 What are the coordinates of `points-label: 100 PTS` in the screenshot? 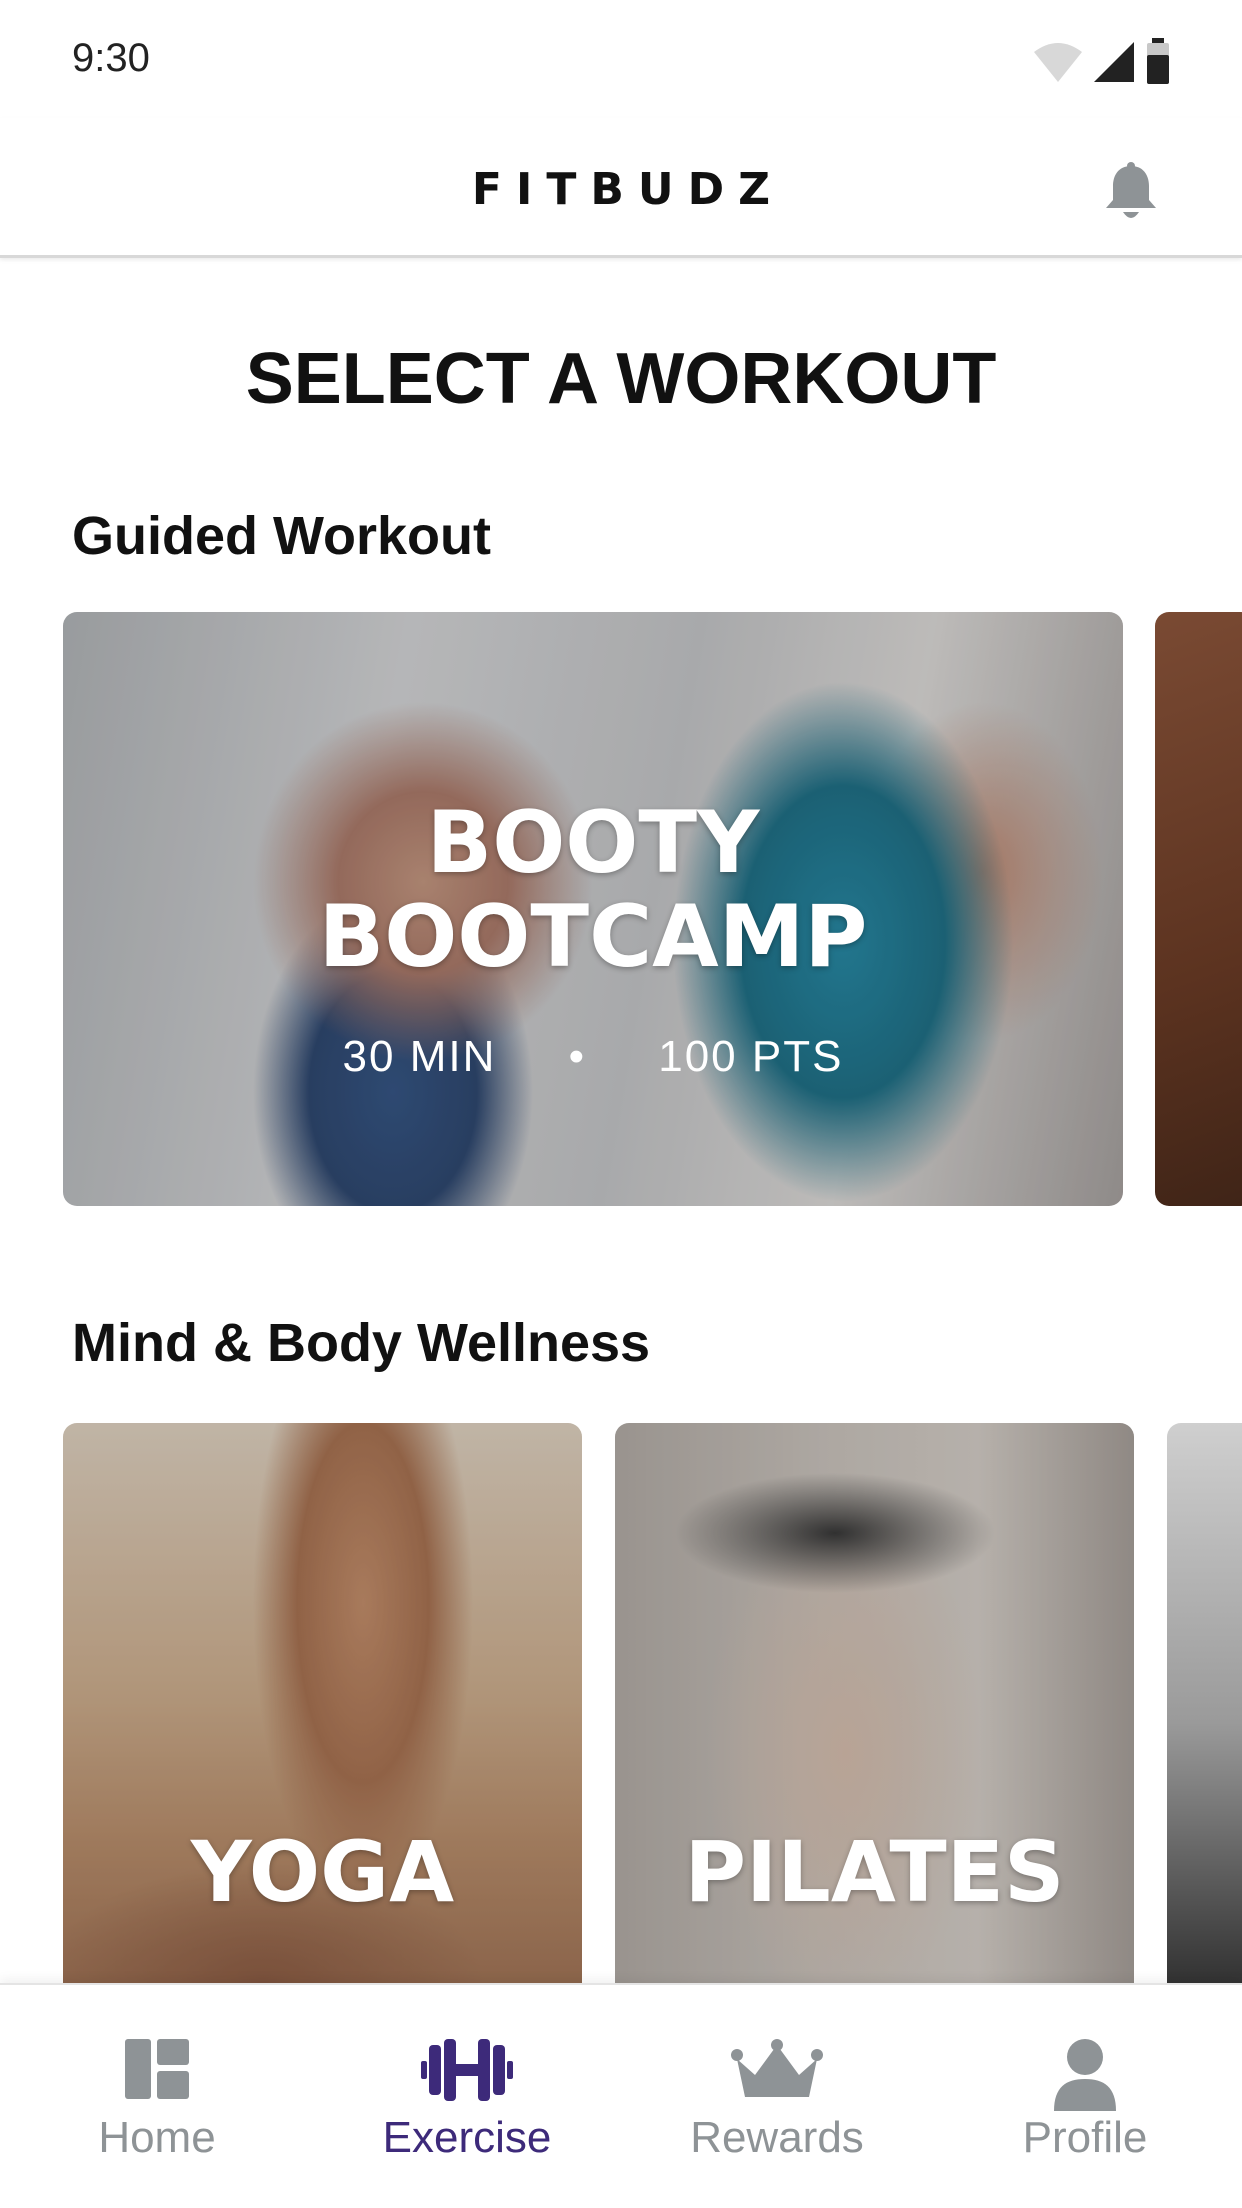 It's located at (751, 1056).